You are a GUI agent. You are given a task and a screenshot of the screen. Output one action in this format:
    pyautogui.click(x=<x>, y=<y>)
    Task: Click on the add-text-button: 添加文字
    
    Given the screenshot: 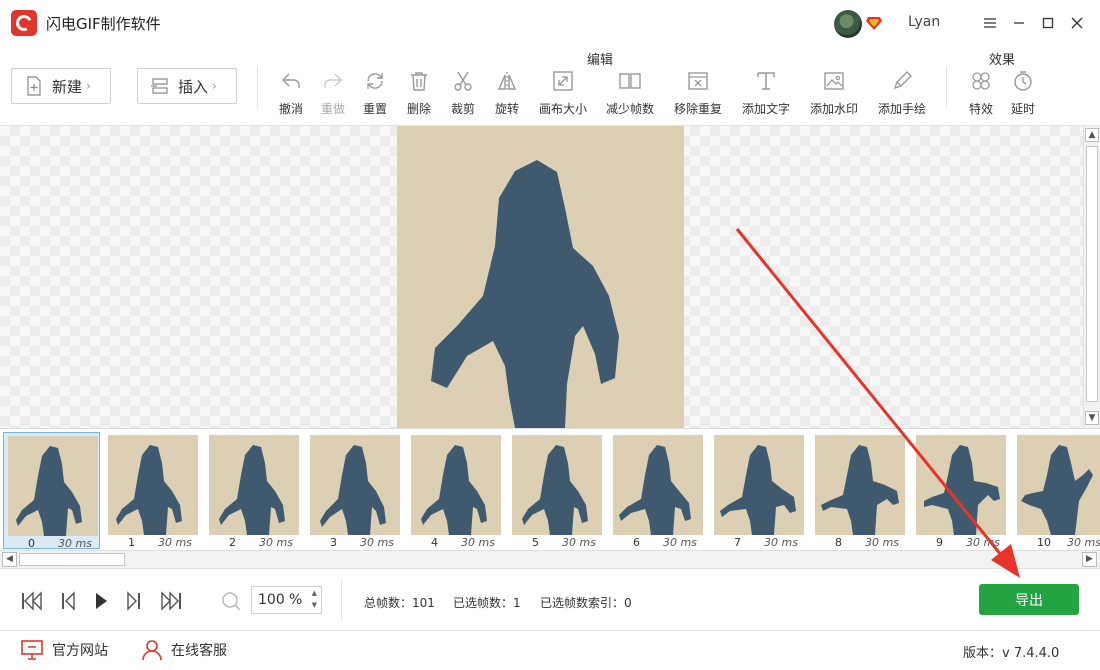 What is the action you would take?
    pyautogui.click(x=766, y=95)
    